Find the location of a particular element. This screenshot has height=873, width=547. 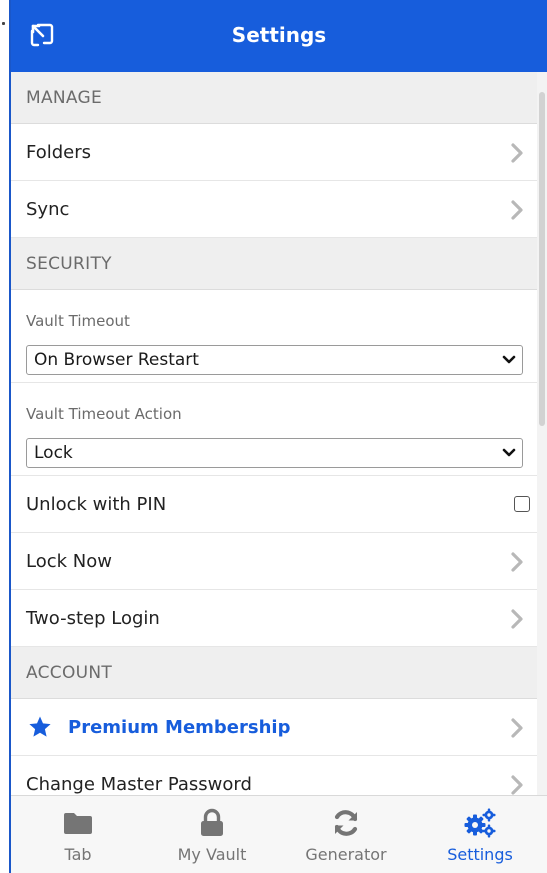

folder-icon is located at coordinates (78, 823).